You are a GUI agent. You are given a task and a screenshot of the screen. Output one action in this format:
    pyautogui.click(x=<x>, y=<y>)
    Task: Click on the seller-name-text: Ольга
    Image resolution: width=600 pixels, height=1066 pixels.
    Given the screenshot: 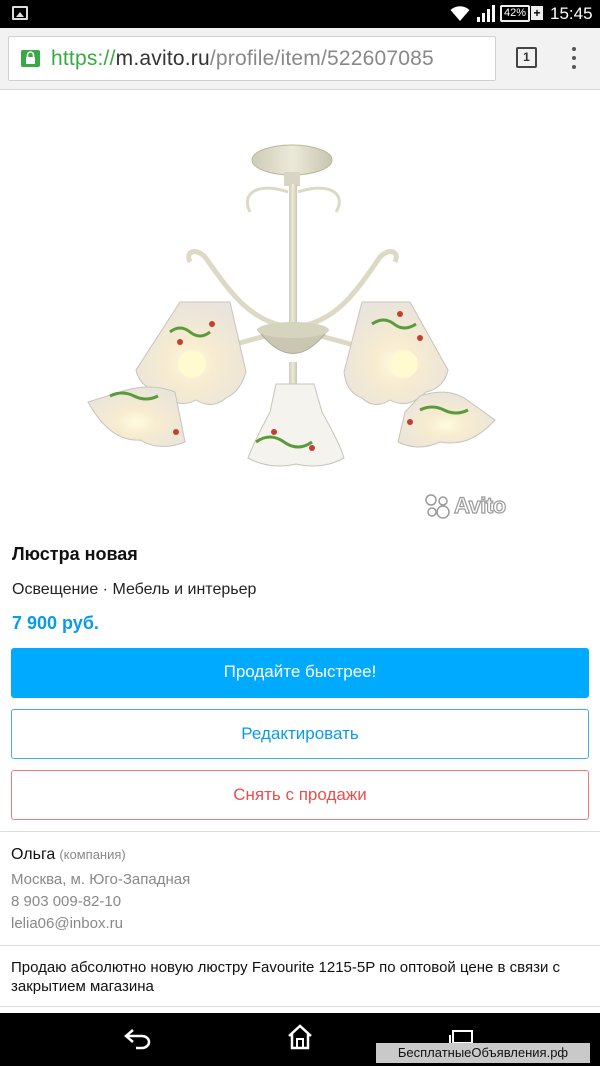 What is the action you would take?
    pyautogui.click(x=33, y=854)
    